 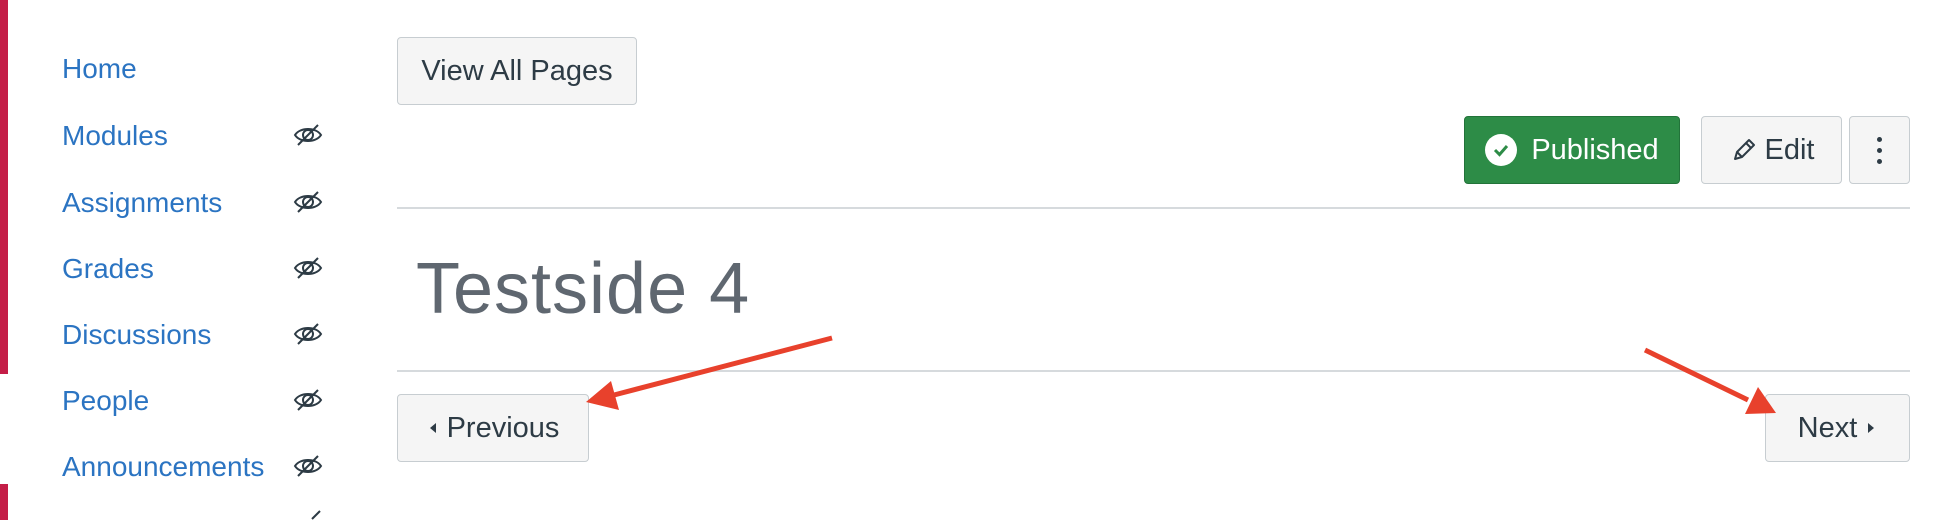 What do you see at coordinates (197, 69) in the screenshot?
I see `sidebar-item-home: Home` at bounding box center [197, 69].